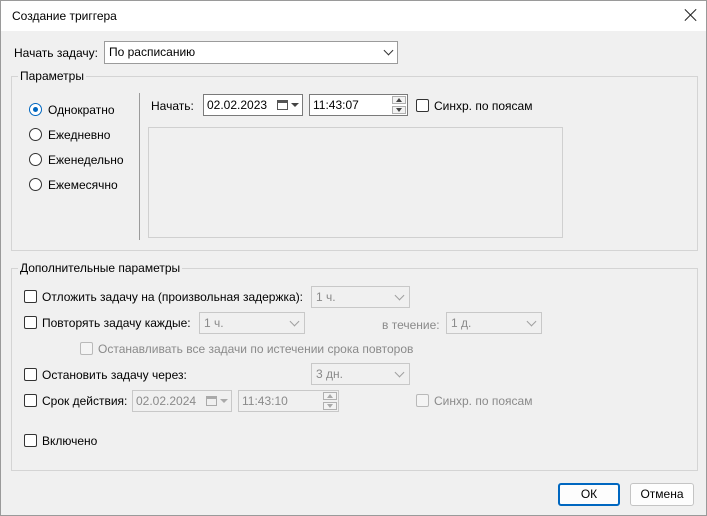 The height and width of the screenshot is (516, 707). What do you see at coordinates (252, 323) in the screenshot?
I see `repeat-select: 1 ч.` at bounding box center [252, 323].